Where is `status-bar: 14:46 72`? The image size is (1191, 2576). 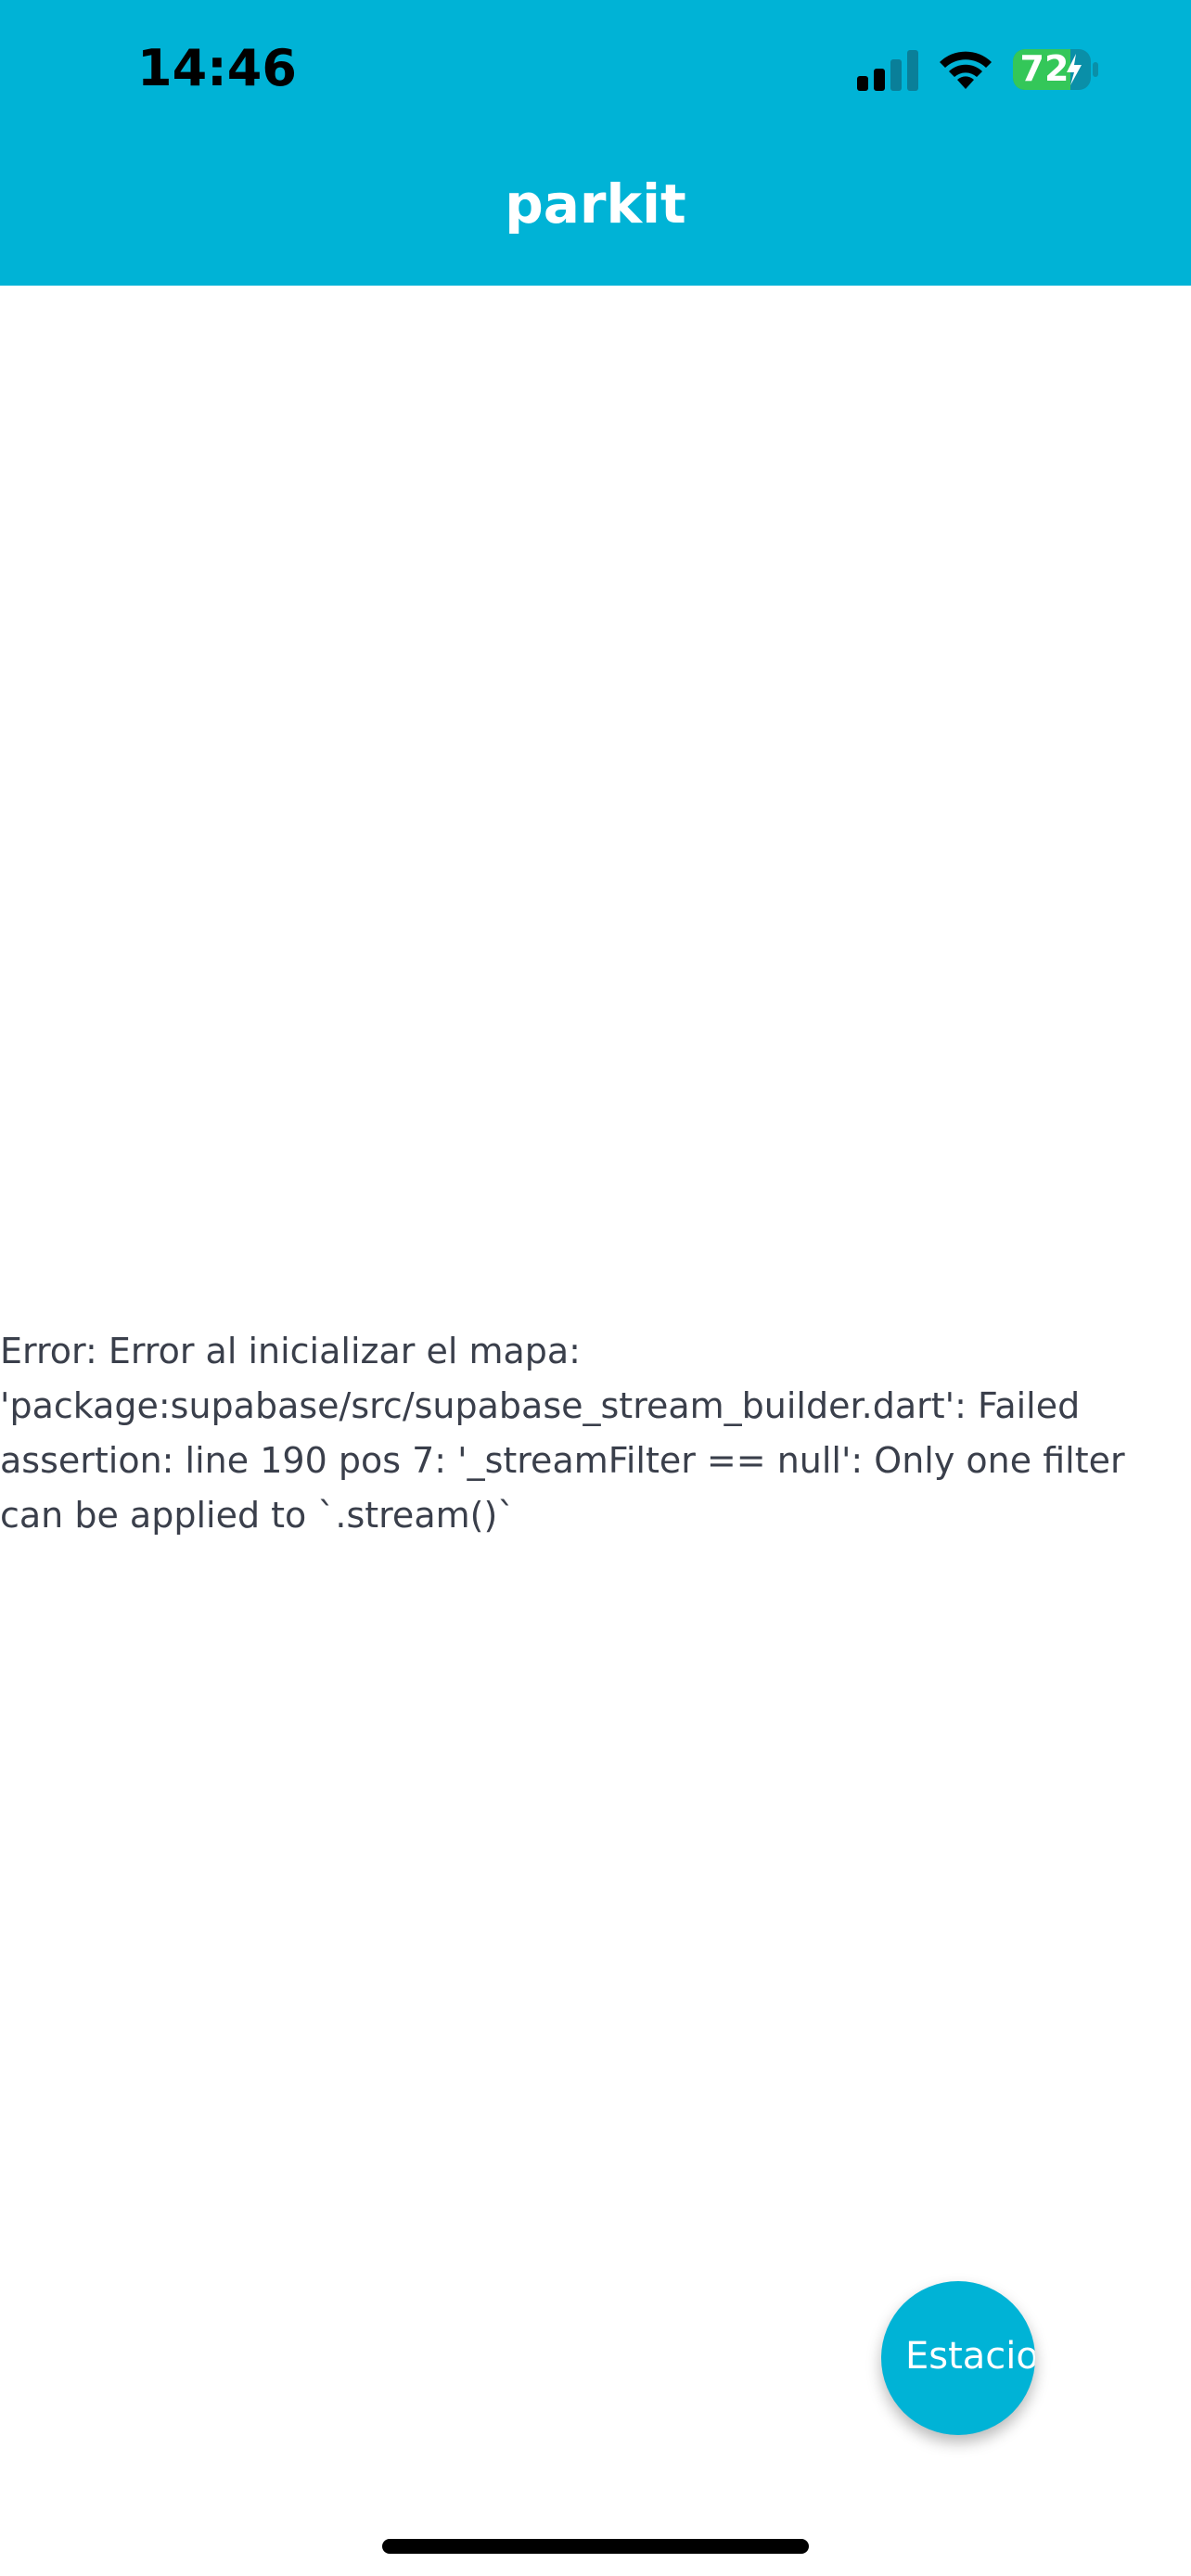
status-bar: 14:46 72 is located at coordinates (595, 69).